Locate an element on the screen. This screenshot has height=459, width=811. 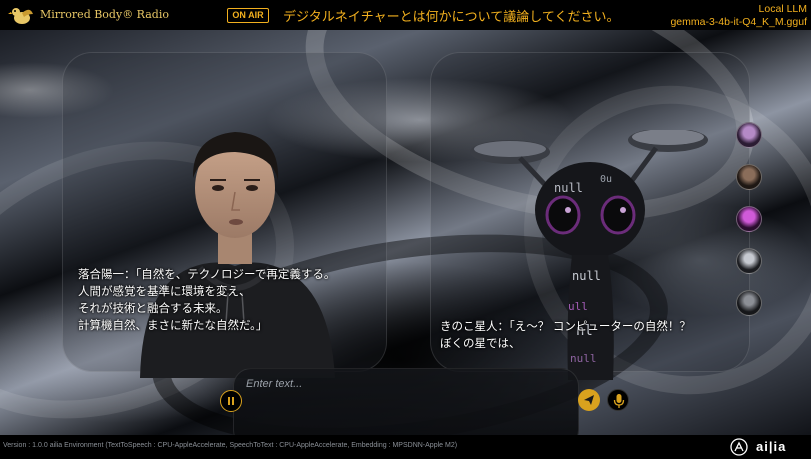
microphone-button is located at coordinates (618, 400).